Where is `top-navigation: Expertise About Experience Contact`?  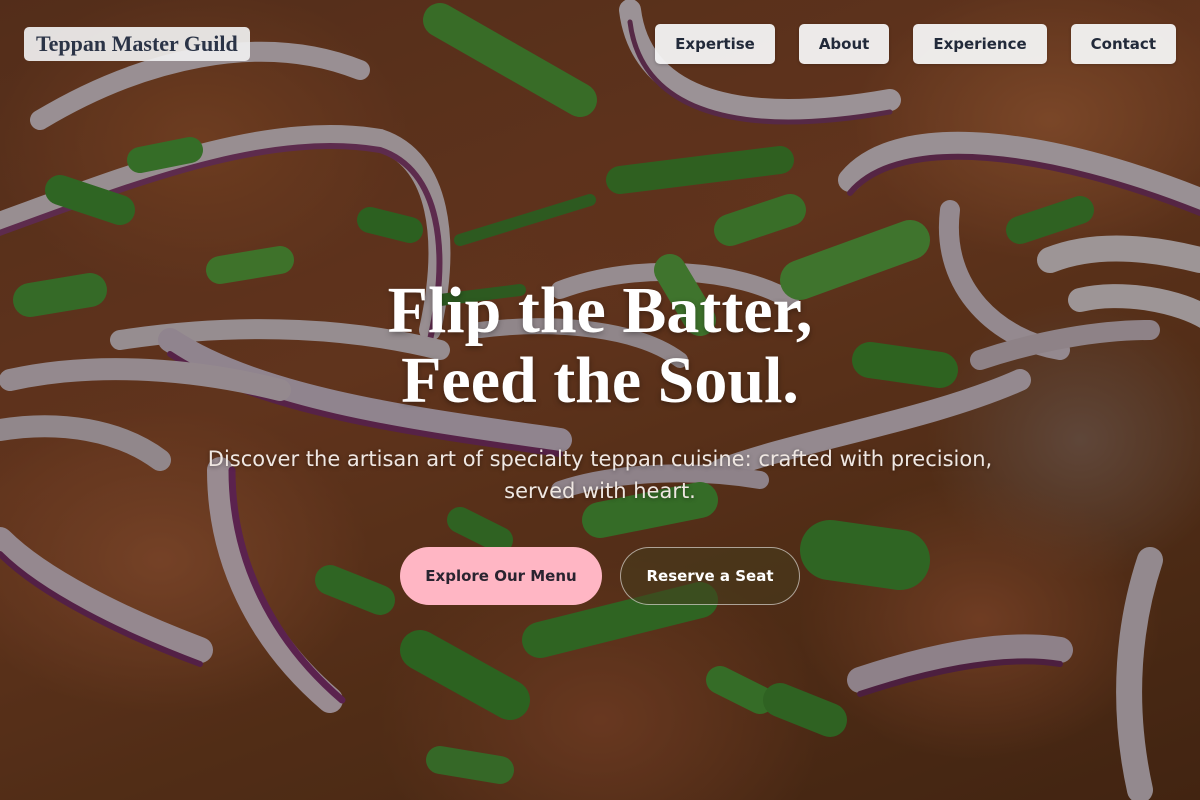
top-navigation: Expertise About Experience Contact is located at coordinates (915, 44).